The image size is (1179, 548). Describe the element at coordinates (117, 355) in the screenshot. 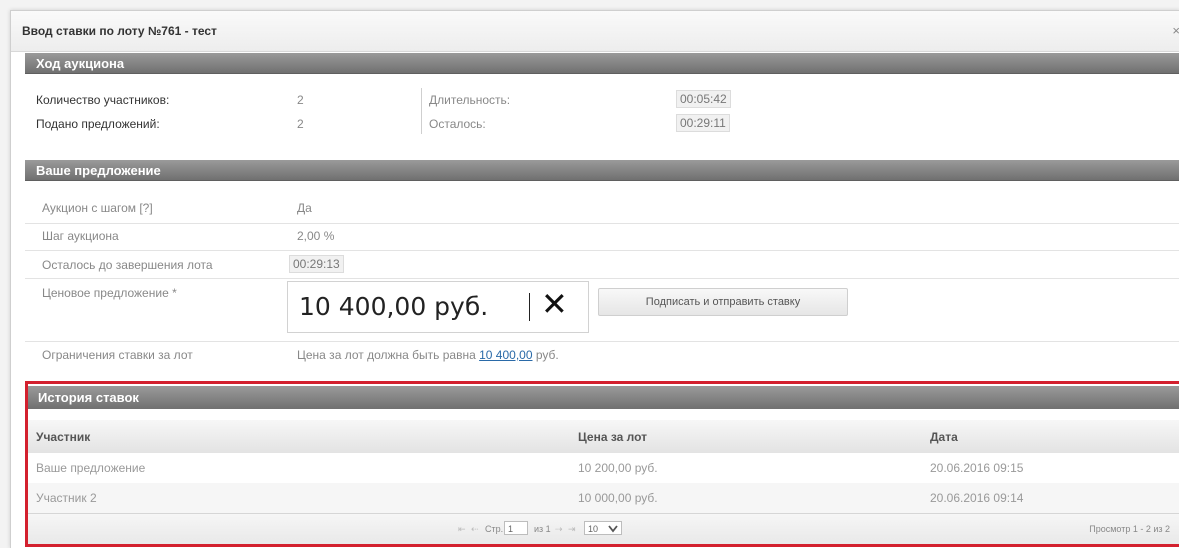

I see `limits-label: Ограничения ставки за лот` at that location.